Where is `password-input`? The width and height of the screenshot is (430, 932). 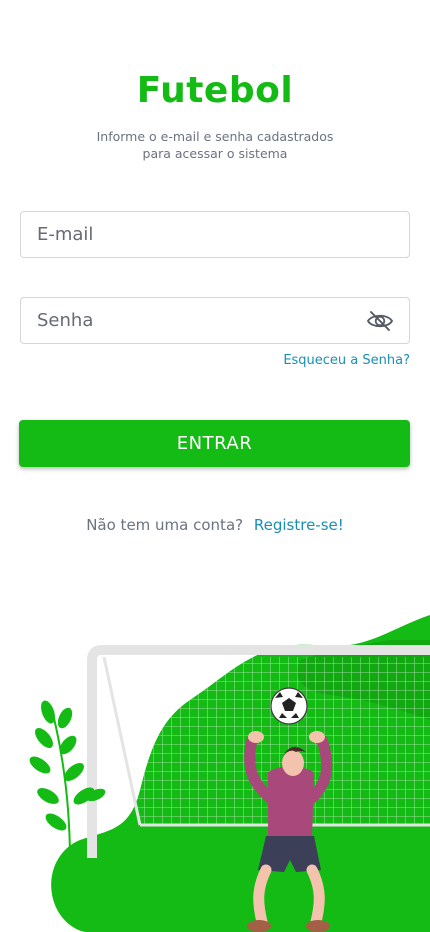
password-input is located at coordinates (215, 320).